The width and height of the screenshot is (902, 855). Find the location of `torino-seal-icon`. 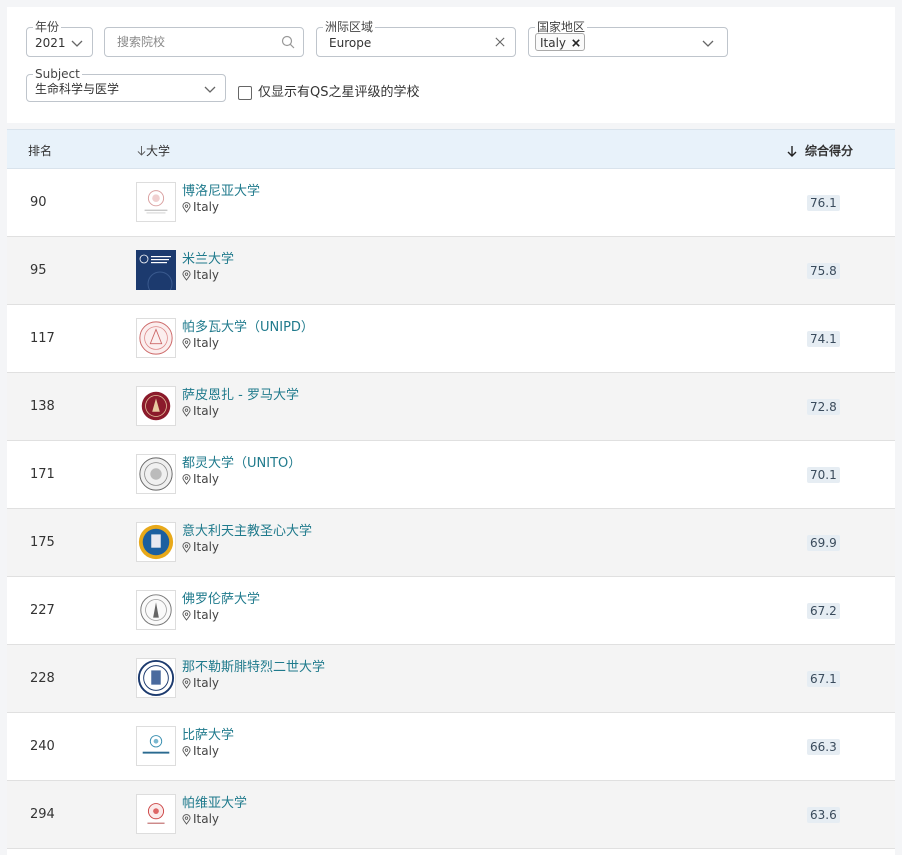

torino-seal-icon is located at coordinates (156, 474).